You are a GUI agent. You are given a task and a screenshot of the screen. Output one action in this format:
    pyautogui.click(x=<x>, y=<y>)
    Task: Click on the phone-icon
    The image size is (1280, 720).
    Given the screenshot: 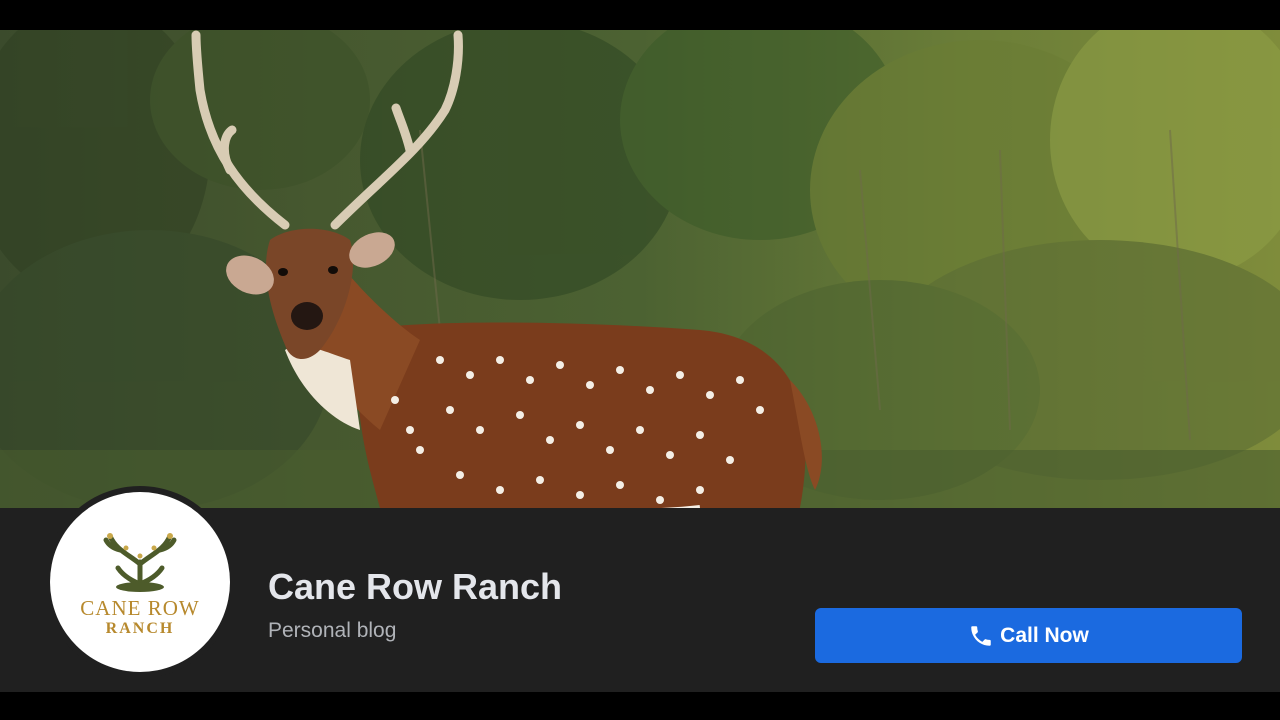 What is the action you would take?
    pyautogui.click(x=981, y=636)
    